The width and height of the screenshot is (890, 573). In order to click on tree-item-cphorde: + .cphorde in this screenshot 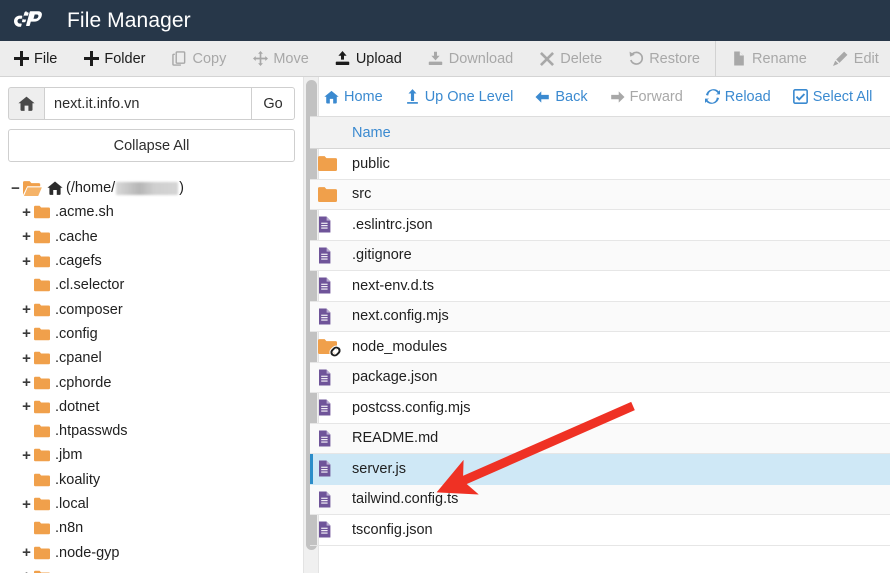, I will do `click(151, 382)`.